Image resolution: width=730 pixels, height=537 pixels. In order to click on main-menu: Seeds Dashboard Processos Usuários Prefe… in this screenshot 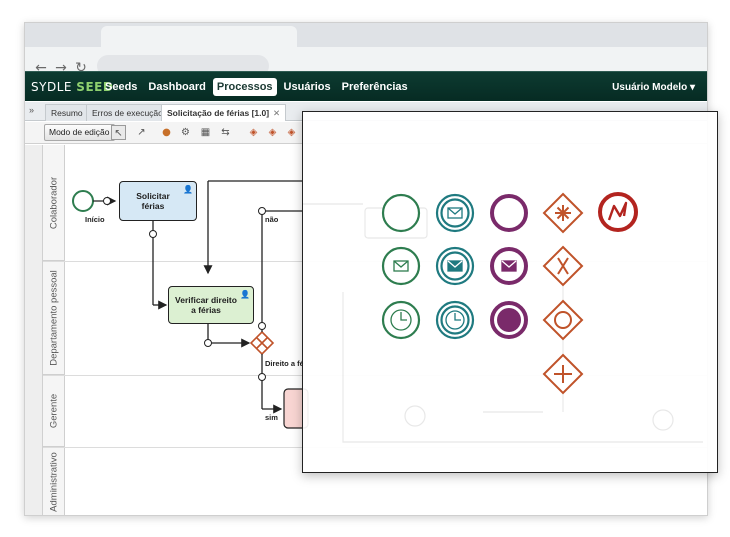, I will do `click(256, 87)`.